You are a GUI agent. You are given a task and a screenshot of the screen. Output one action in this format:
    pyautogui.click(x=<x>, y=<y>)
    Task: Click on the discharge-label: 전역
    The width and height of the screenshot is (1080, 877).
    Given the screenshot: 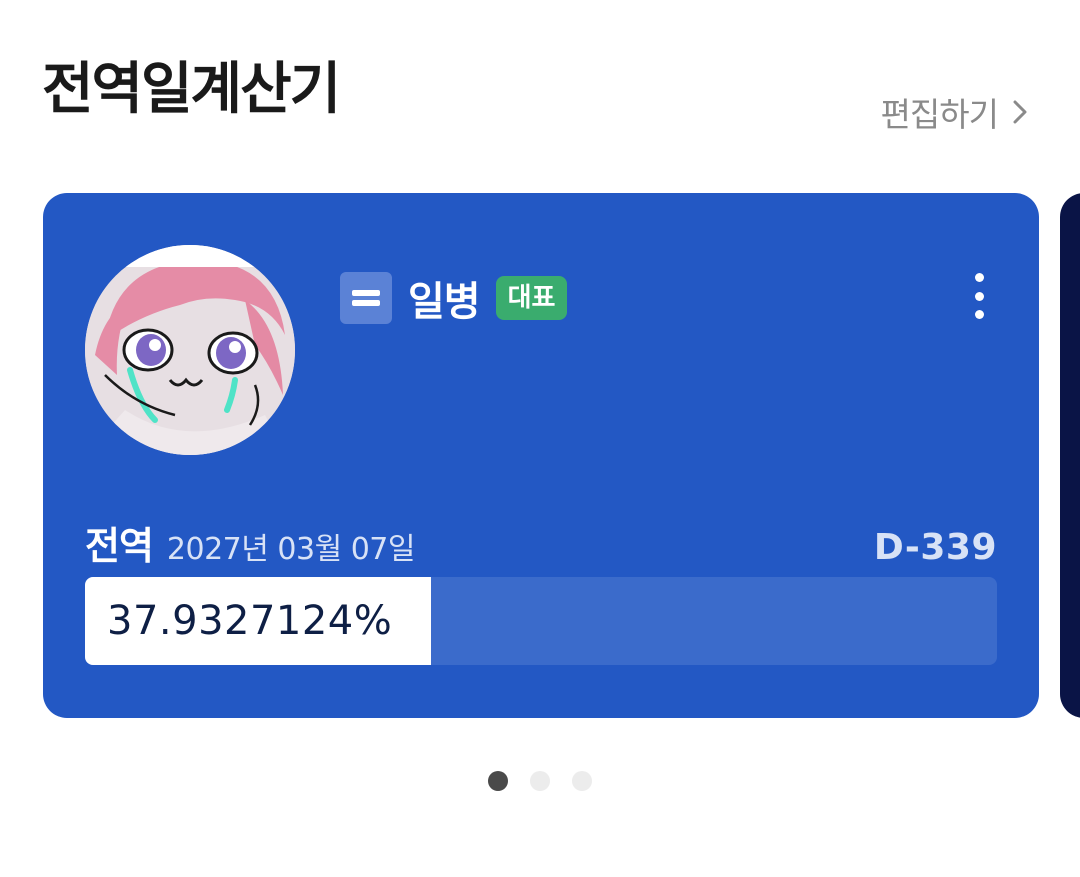 What is the action you would take?
    pyautogui.click(x=119, y=546)
    